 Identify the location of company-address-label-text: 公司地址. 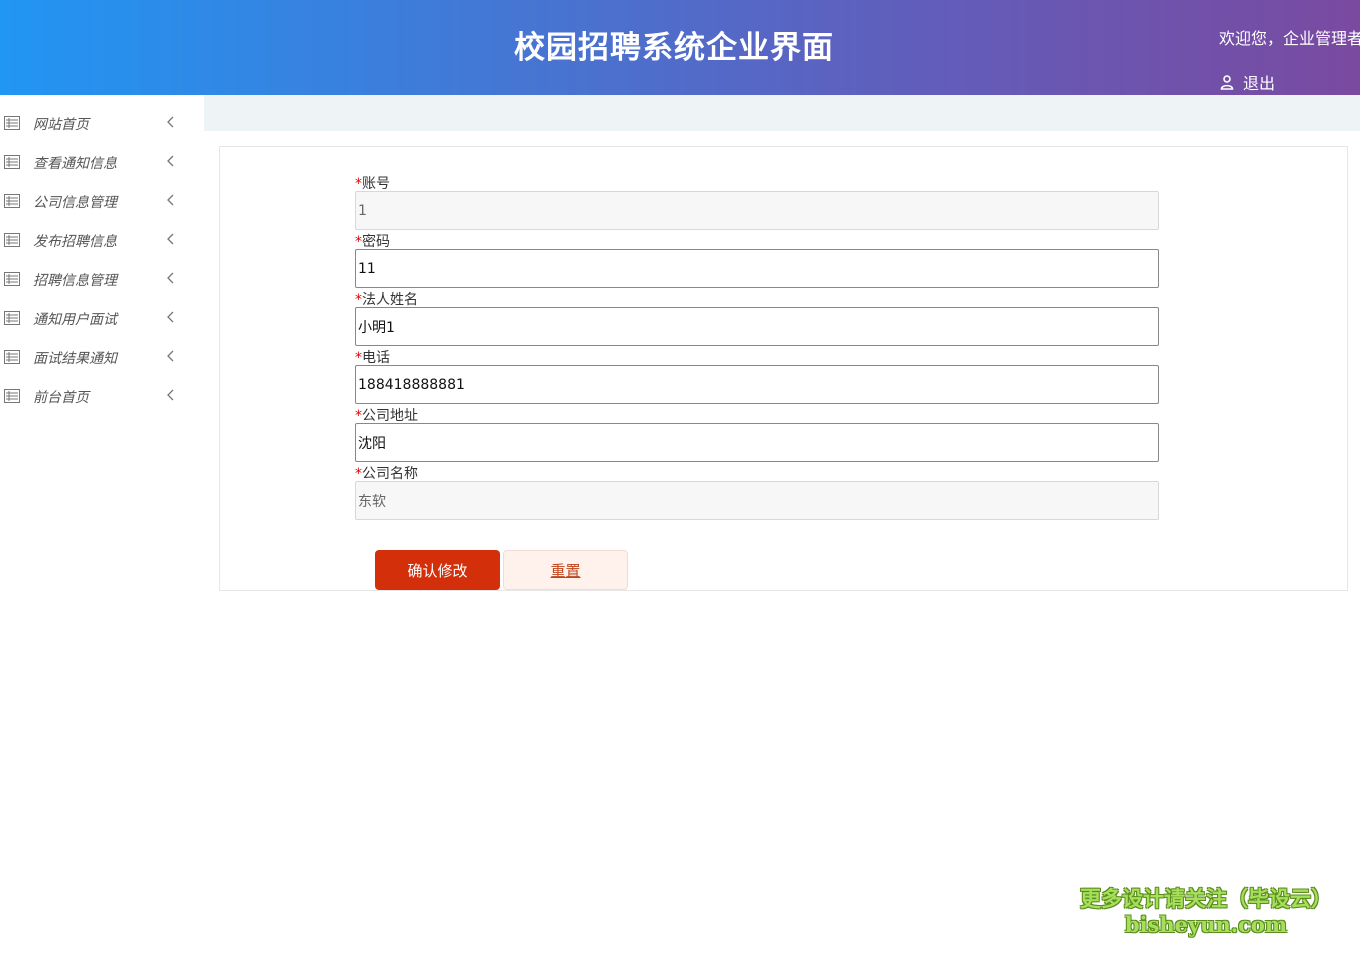
(390, 416).